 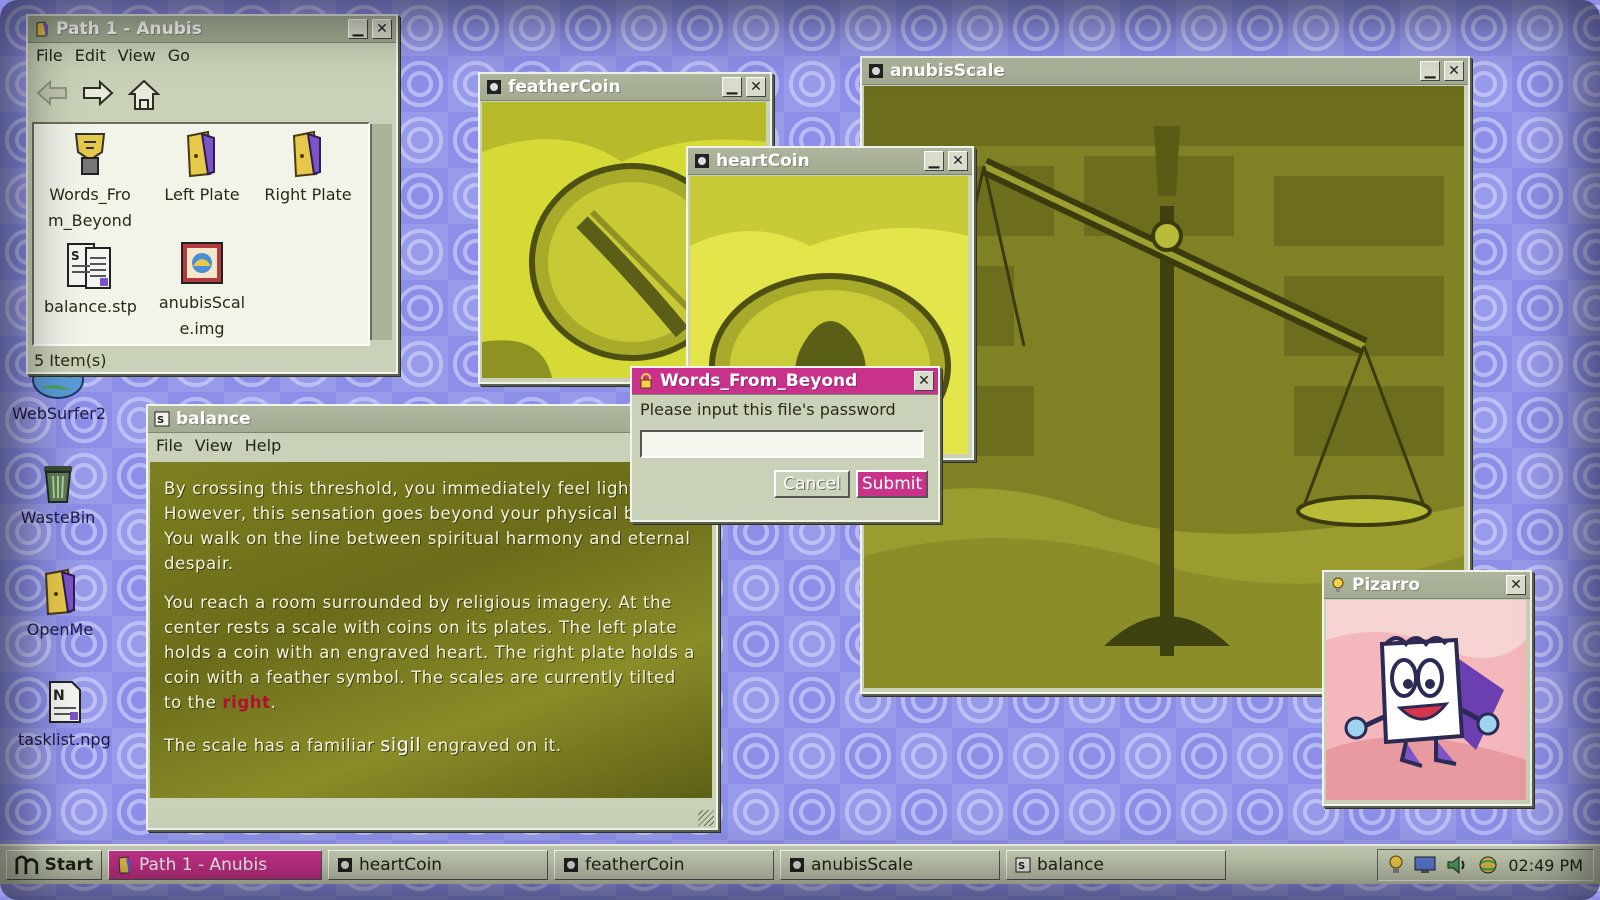 I want to click on network-globe-icon, so click(x=1488, y=865).